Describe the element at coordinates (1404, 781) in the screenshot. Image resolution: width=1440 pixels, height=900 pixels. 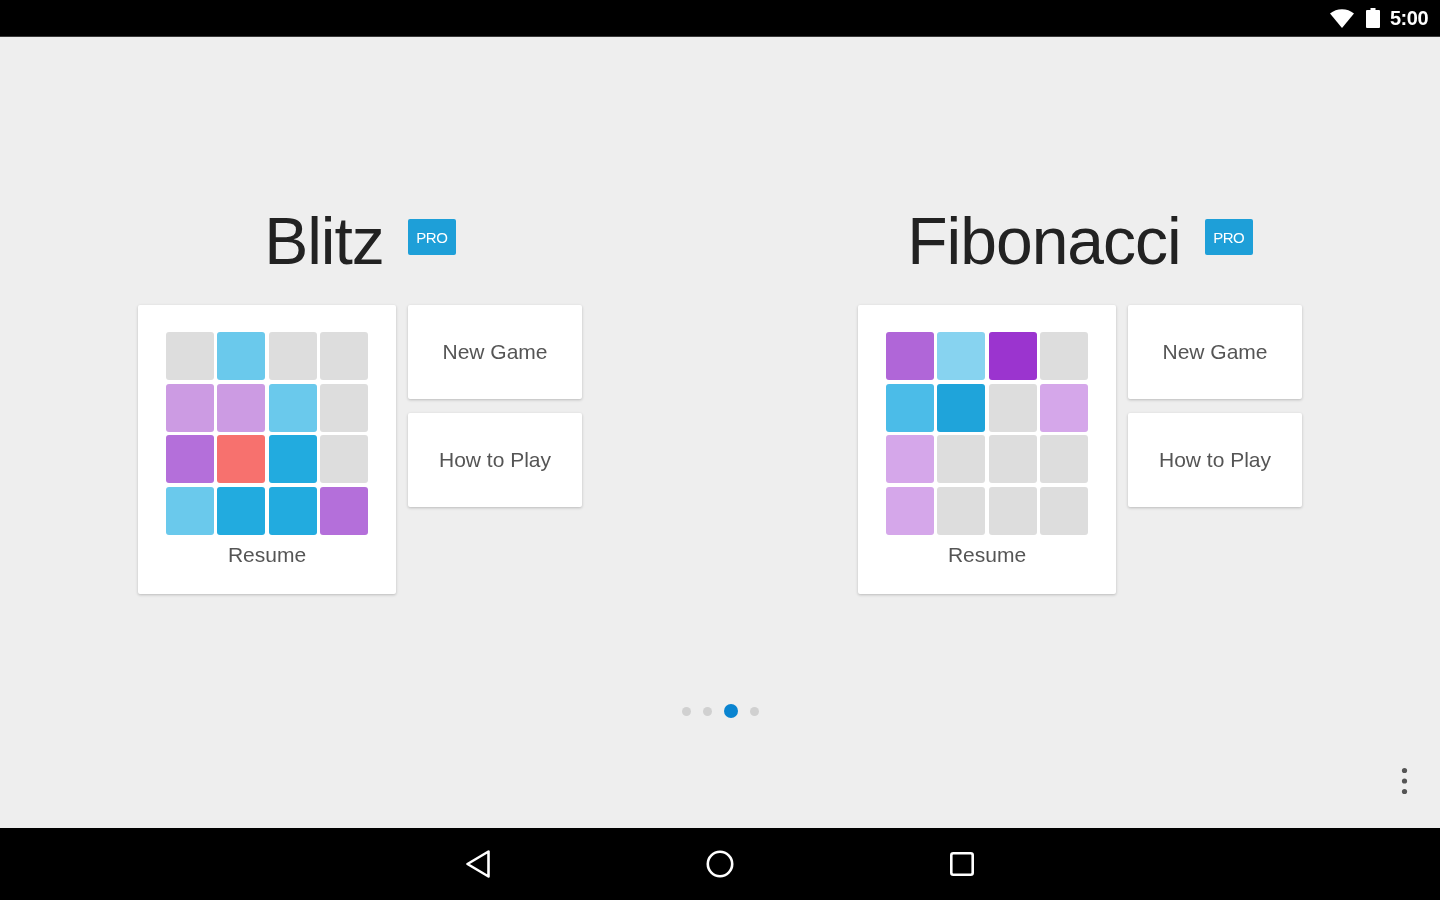
I see `overflow-menu-icon` at that location.